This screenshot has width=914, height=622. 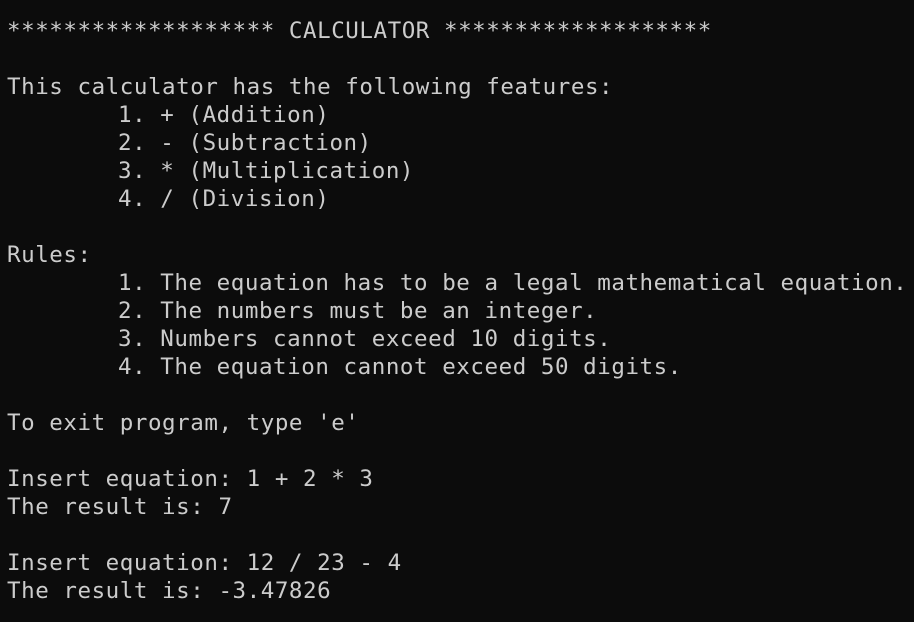 What do you see at coordinates (266, 171) in the screenshot?
I see `feature-item-multiplication: 3. * (Multiplication)` at bounding box center [266, 171].